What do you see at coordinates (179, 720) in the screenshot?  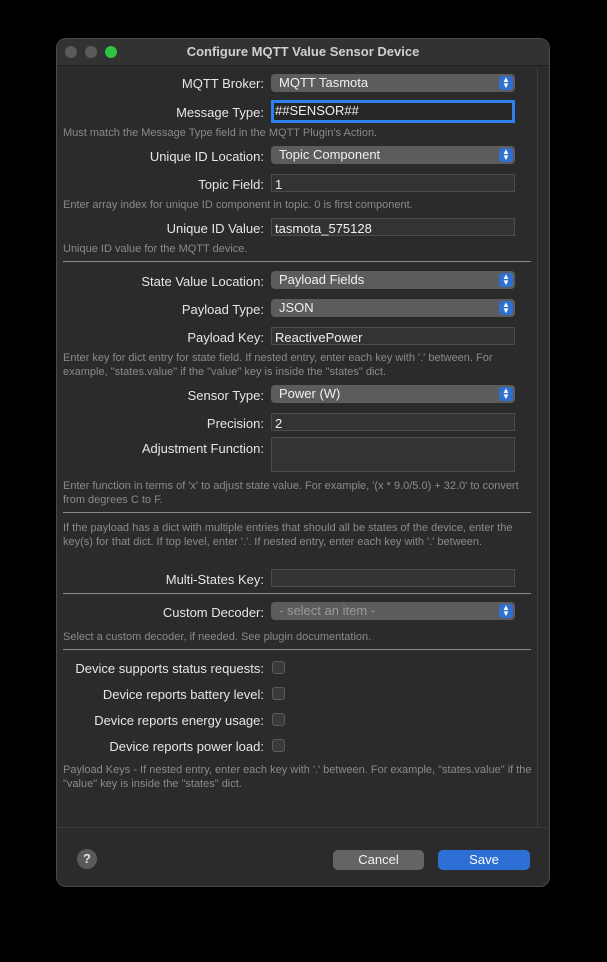 I see `checkbox-label-energy-usage: Device reports energy usage:` at bounding box center [179, 720].